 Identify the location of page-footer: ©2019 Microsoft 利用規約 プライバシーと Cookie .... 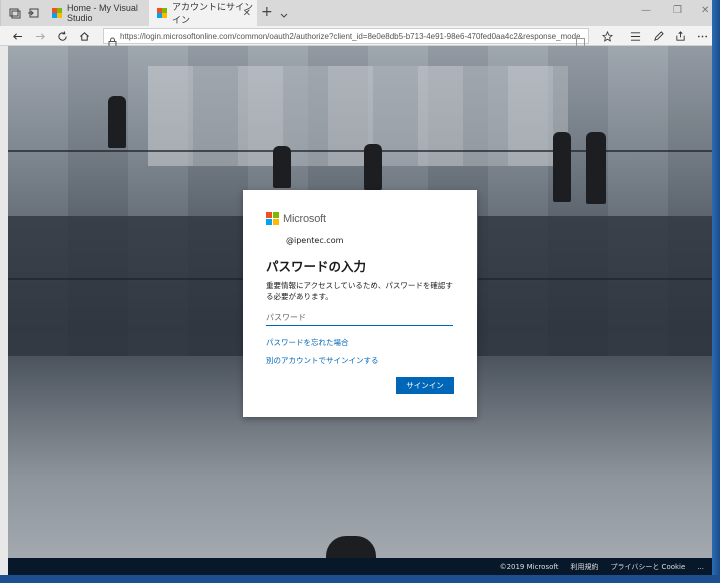
(360, 566).